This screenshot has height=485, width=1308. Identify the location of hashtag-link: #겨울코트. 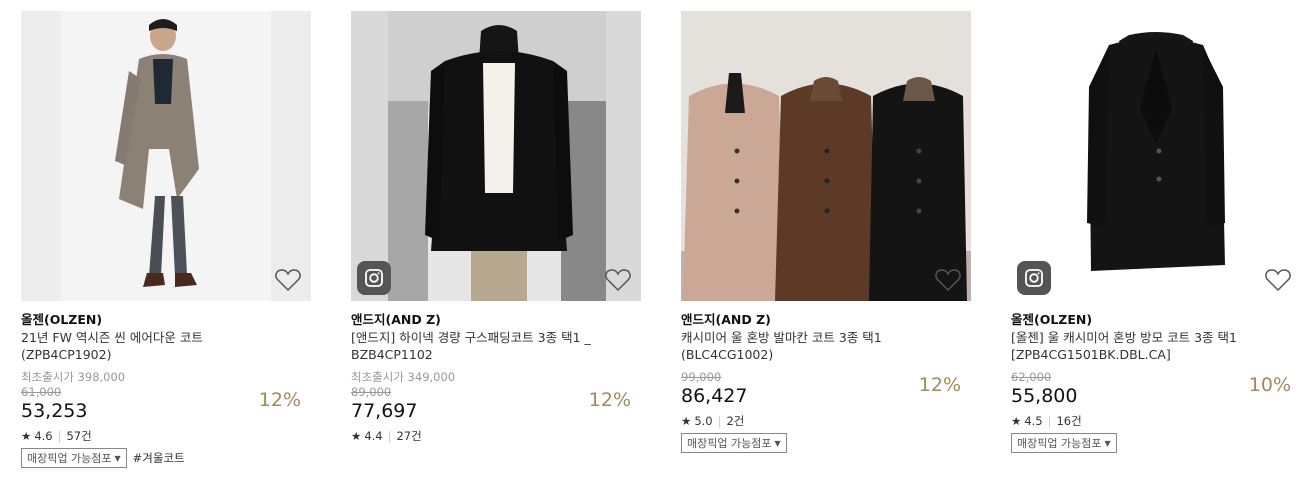
(159, 458).